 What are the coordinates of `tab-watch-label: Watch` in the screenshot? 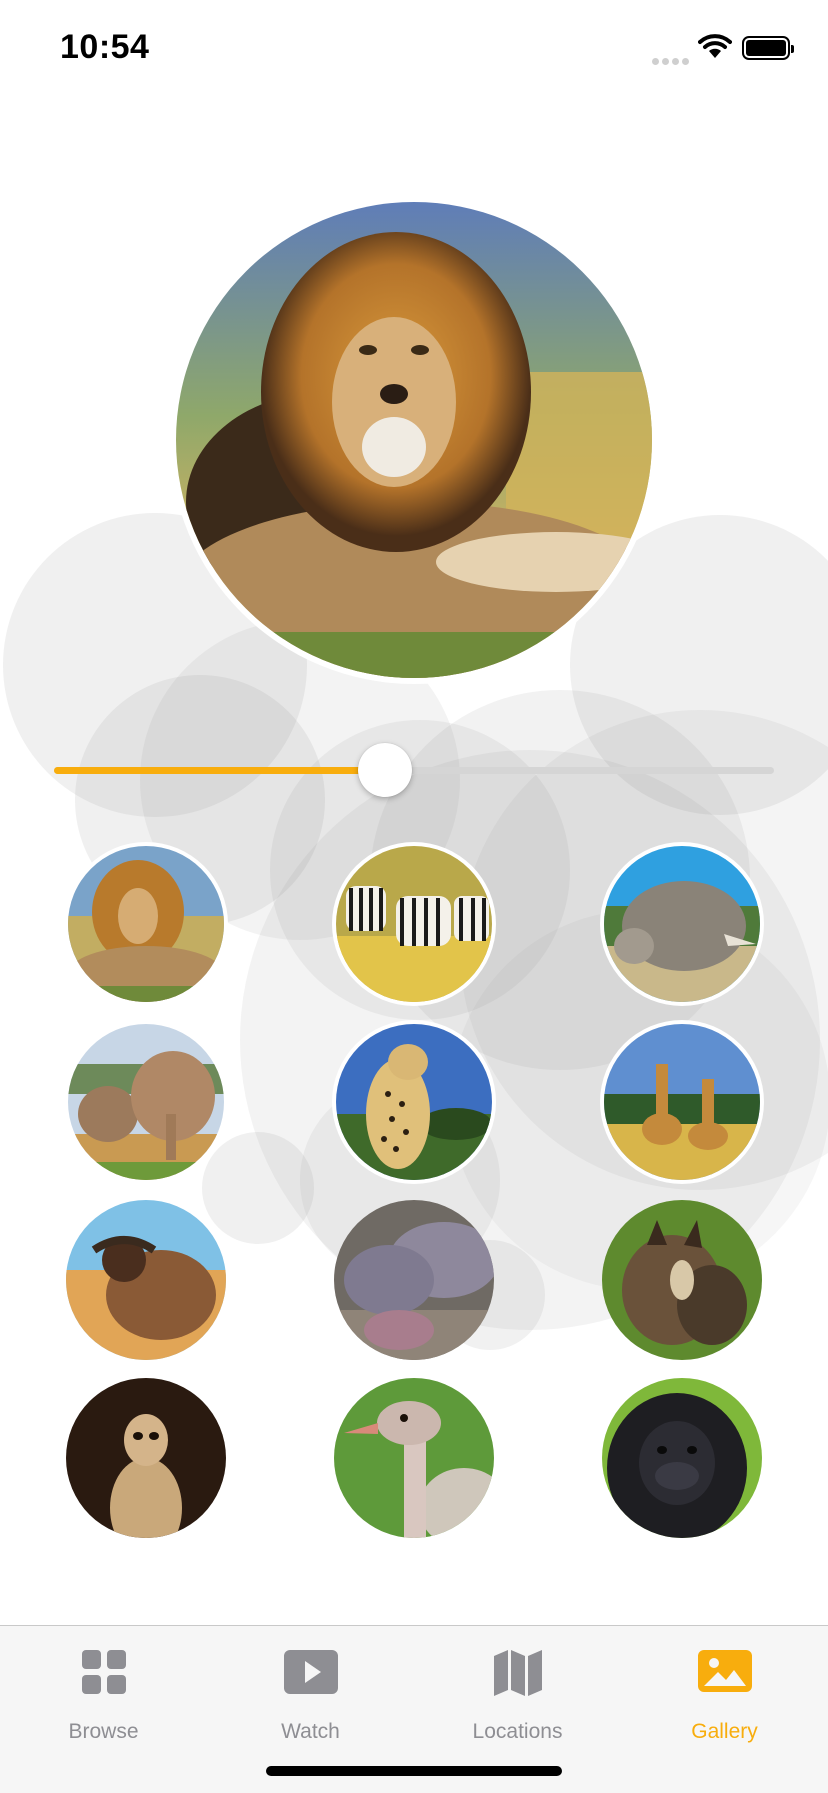 It's located at (310, 1731).